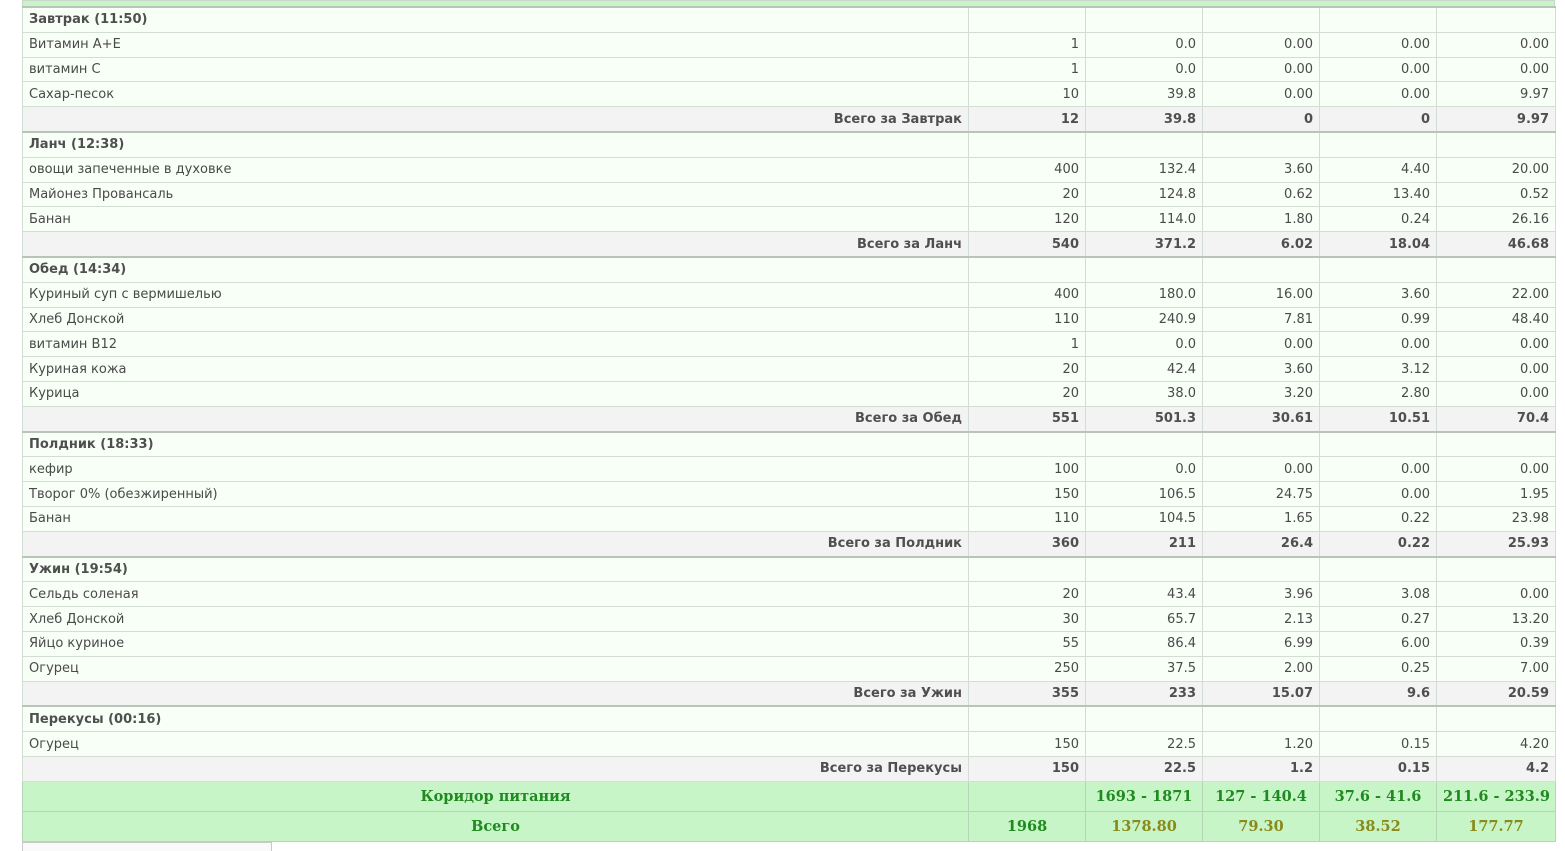  What do you see at coordinates (495, 444) in the screenshot?
I see `meal-title: Полдник (18:33)` at bounding box center [495, 444].